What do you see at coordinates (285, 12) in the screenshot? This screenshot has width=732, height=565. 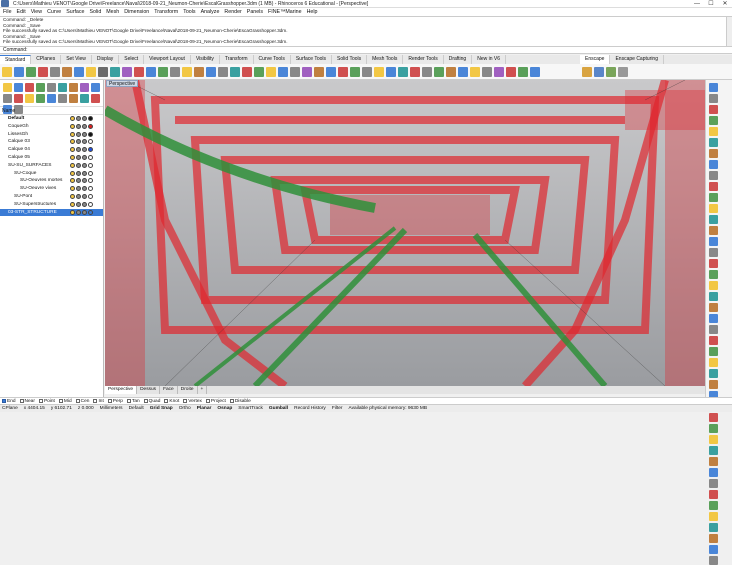 I see `menu-finemarine: FINE™Marine` at bounding box center [285, 12].